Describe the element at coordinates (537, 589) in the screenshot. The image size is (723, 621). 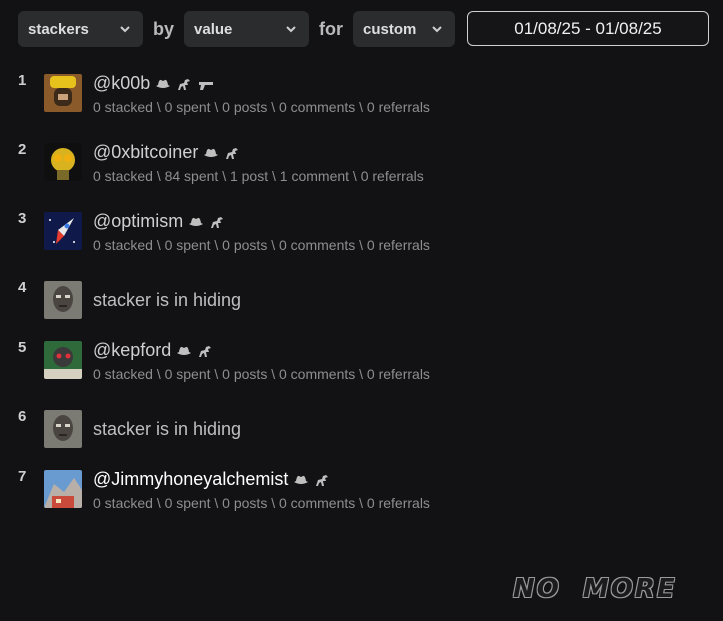
I see `no-more-word-1: NO` at that location.